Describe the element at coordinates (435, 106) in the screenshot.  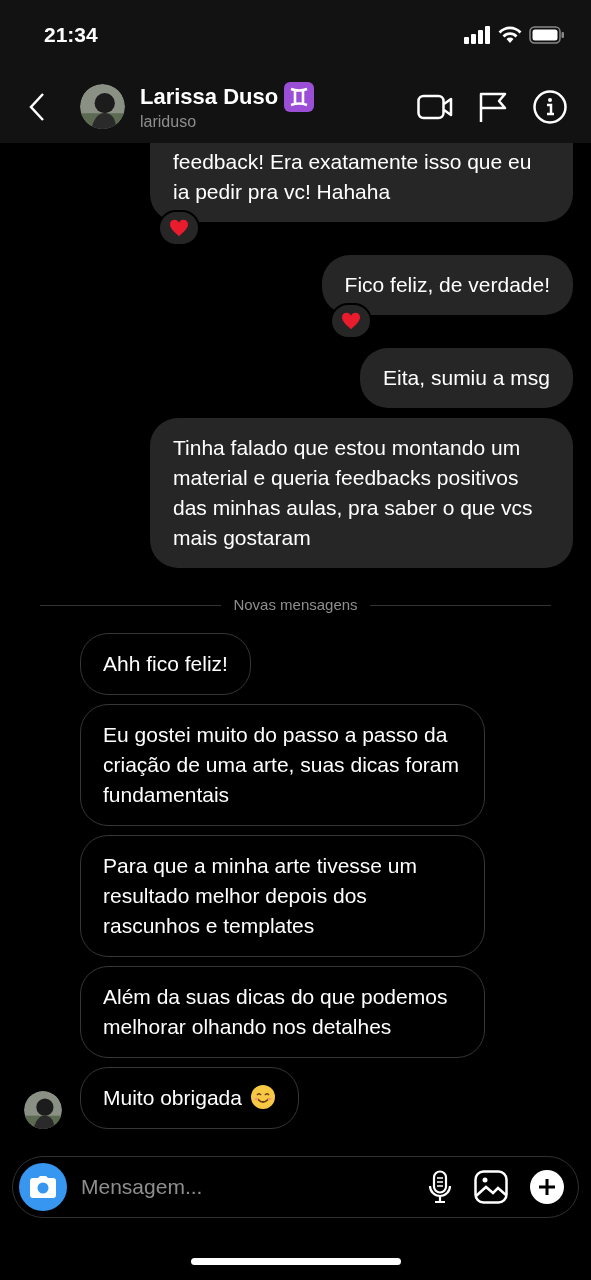
I see `video-camera-icon` at that location.